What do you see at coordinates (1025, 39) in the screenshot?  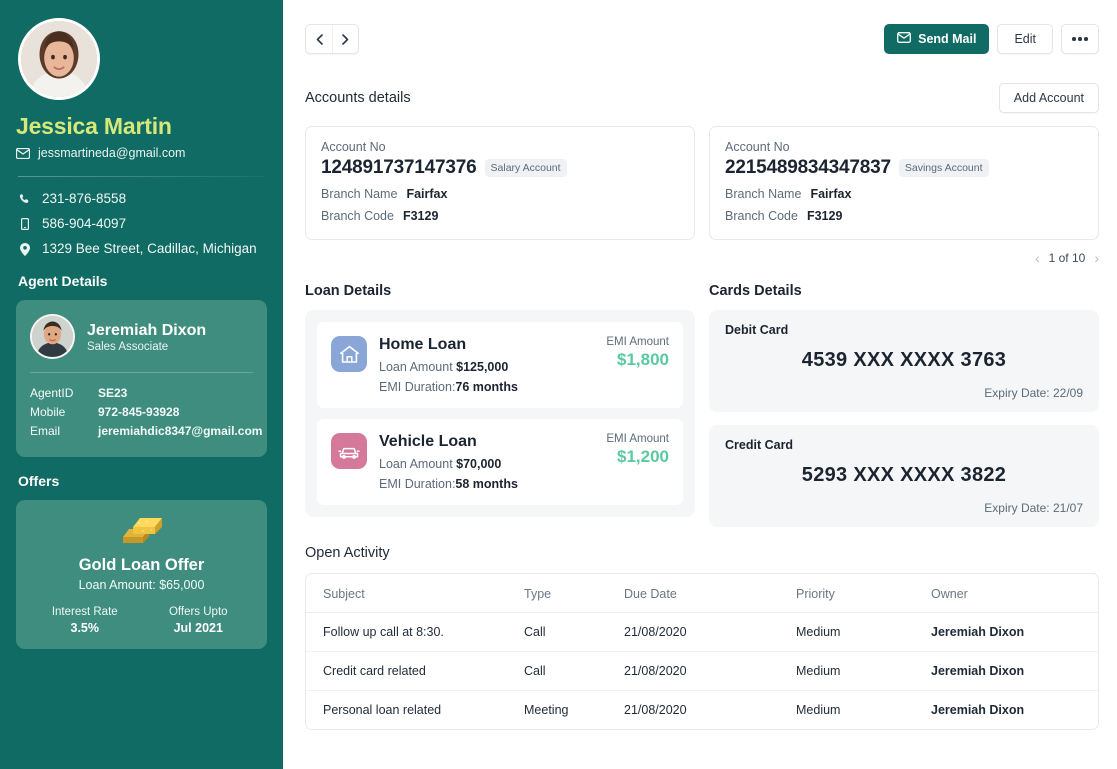 I see `edit-button: Edit` at bounding box center [1025, 39].